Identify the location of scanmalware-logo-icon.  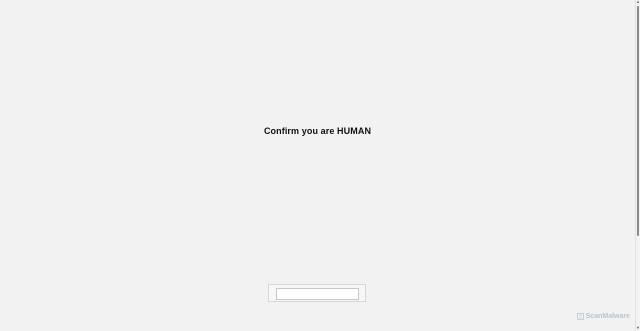
(580, 316).